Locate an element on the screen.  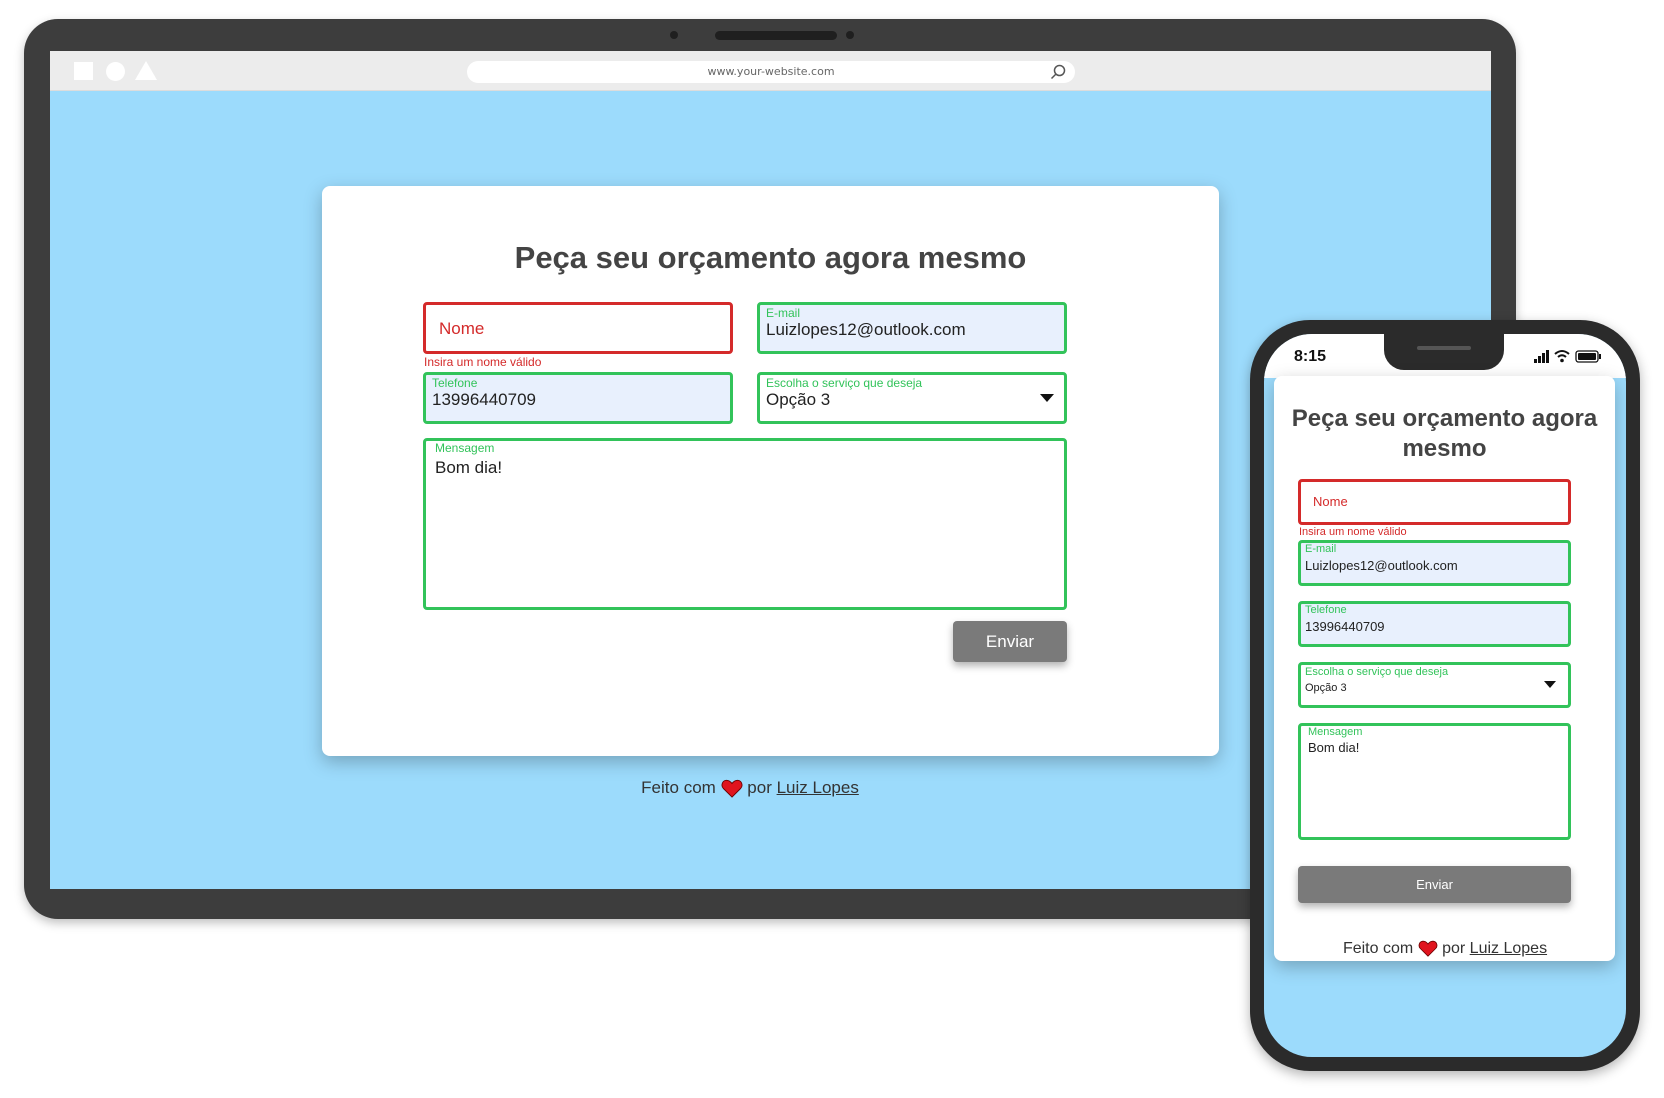
phone-field: Telefone 13996440709 is located at coordinates (578, 398).